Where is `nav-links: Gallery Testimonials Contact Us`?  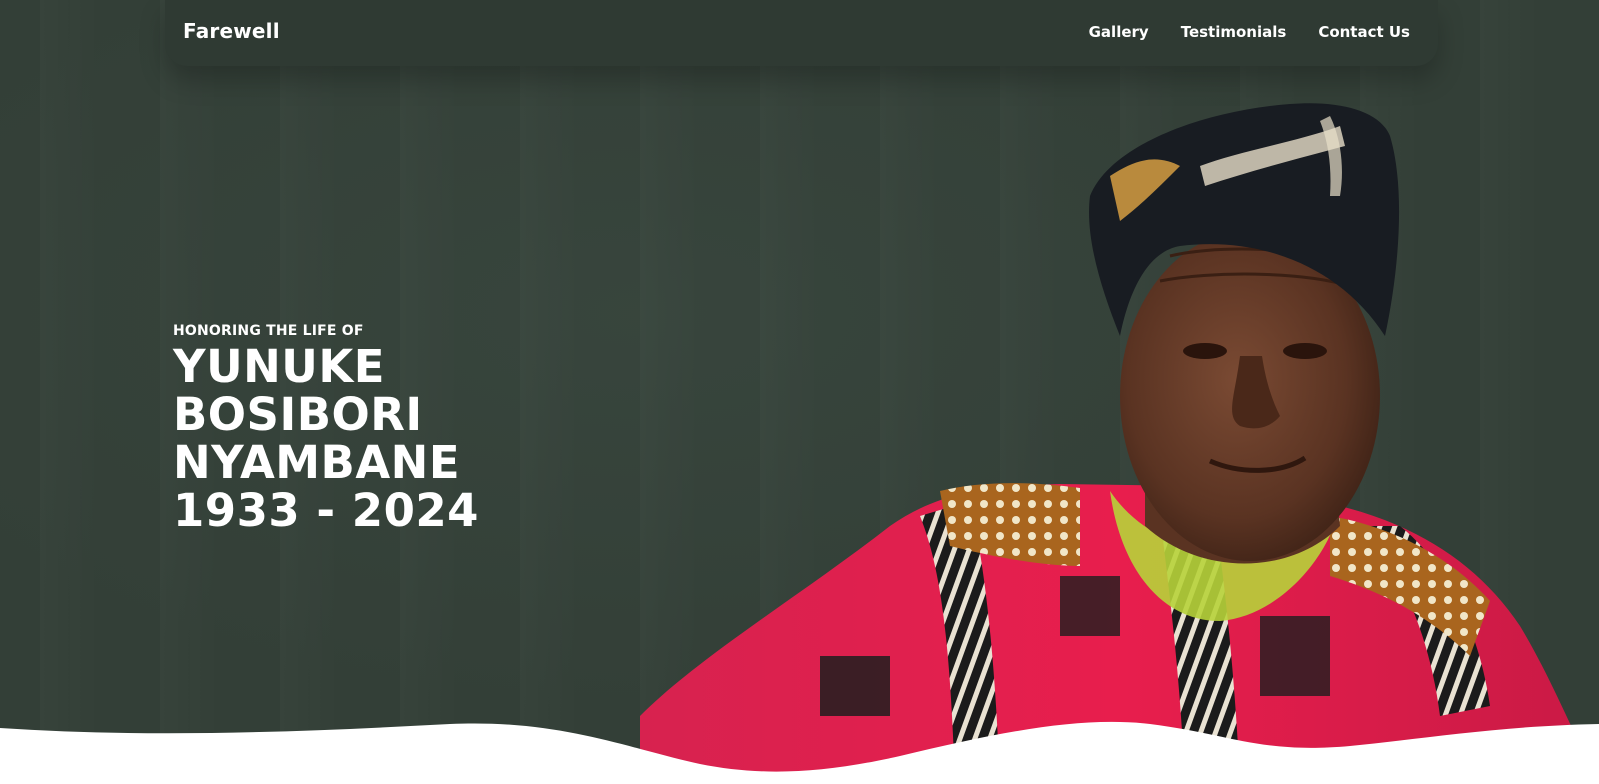
nav-links: Gallery Testimonials Contact Us is located at coordinates (1249, 32).